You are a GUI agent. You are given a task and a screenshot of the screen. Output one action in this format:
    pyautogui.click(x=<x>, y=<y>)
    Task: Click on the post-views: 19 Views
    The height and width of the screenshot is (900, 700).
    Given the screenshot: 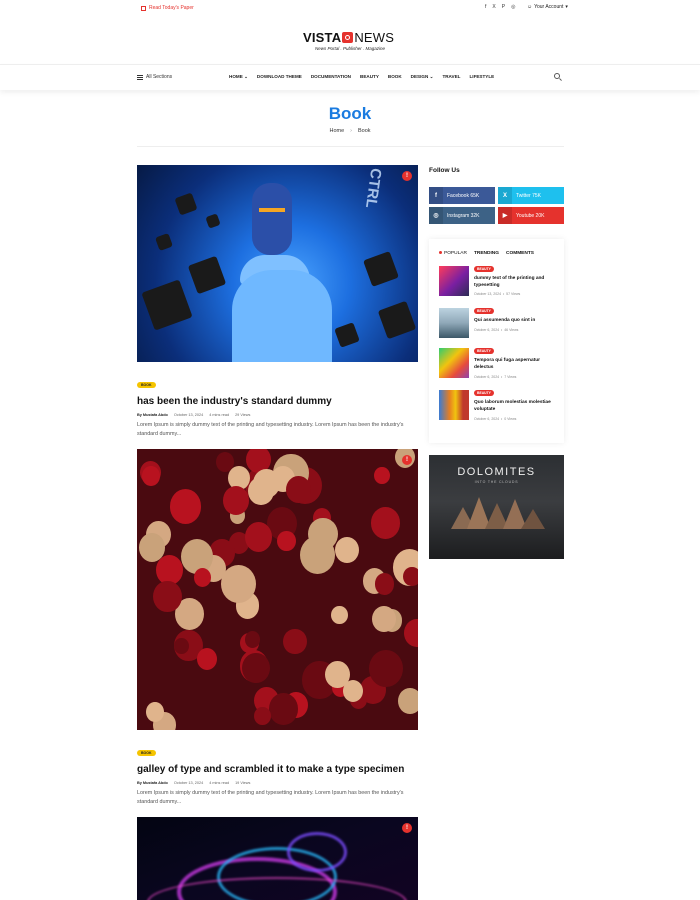 What is the action you would take?
    pyautogui.click(x=243, y=783)
    